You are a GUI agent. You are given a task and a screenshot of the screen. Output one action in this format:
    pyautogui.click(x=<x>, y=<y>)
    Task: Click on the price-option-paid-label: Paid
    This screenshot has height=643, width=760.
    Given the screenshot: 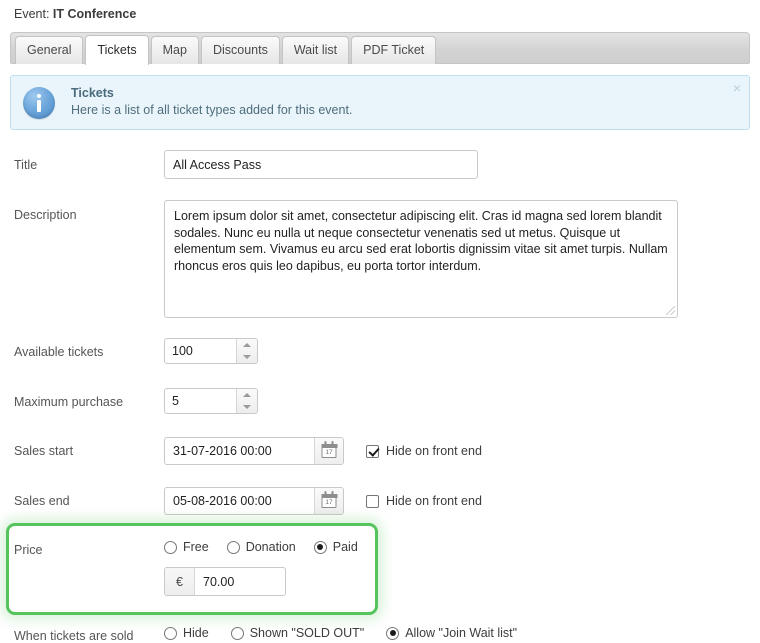 What is the action you would take?
    pyautogui.click(x=345, y=547)
    